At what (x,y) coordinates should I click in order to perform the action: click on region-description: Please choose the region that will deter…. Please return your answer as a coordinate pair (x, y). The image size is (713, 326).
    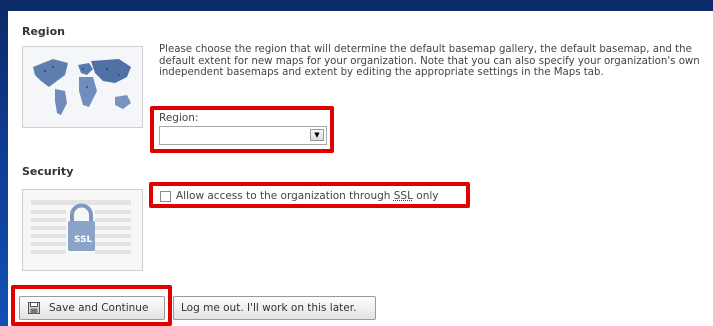
    Looking at the image, I should click on (429, 61).